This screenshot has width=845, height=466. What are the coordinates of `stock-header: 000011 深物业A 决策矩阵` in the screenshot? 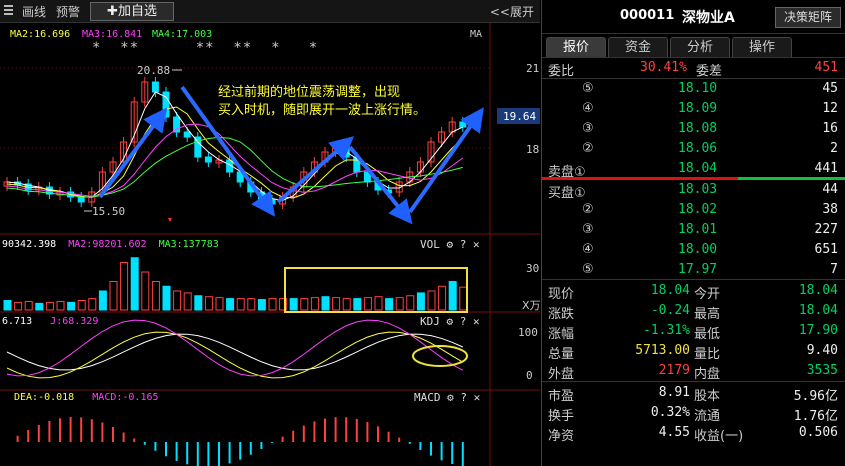 It's located at (693, 17).